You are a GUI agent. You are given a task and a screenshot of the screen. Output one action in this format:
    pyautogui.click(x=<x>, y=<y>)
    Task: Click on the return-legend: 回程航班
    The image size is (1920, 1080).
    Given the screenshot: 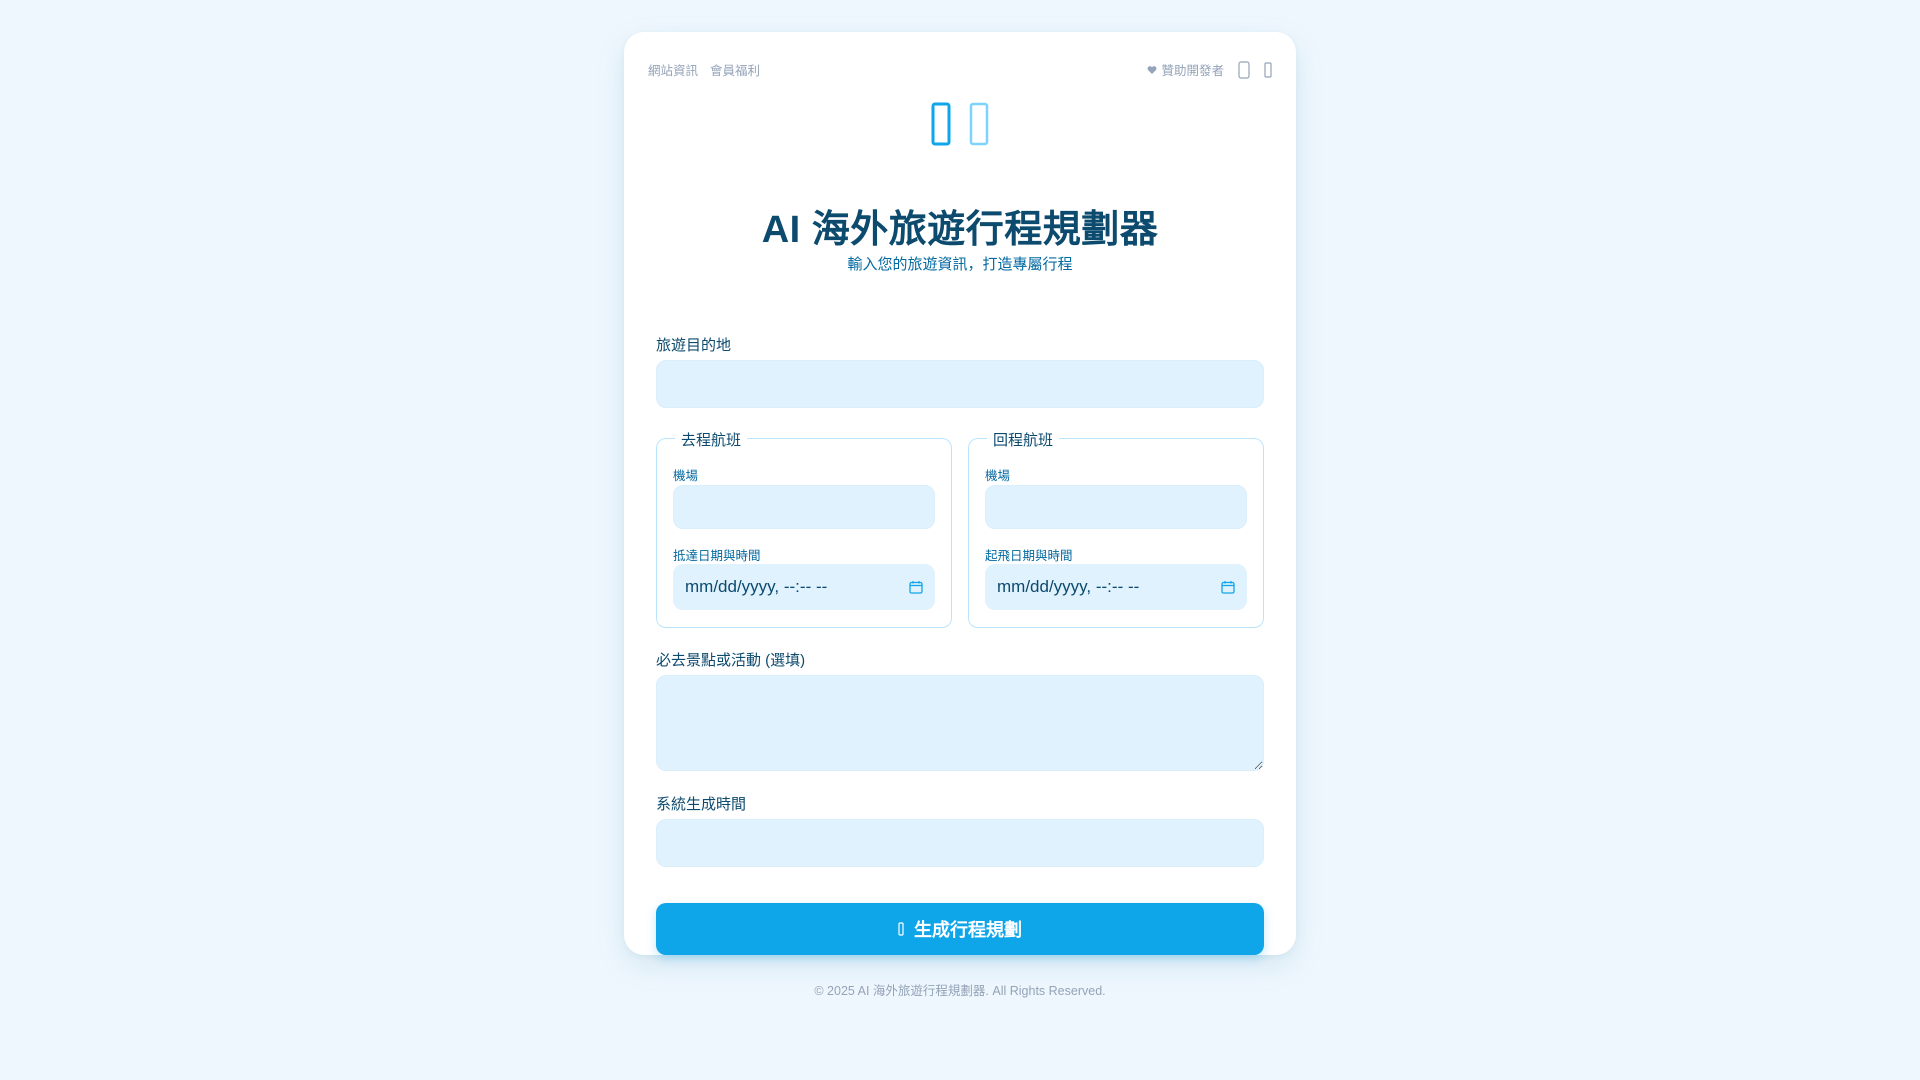 What is the action you would take?
    pyautogui.click(x=1023, y=439)
    